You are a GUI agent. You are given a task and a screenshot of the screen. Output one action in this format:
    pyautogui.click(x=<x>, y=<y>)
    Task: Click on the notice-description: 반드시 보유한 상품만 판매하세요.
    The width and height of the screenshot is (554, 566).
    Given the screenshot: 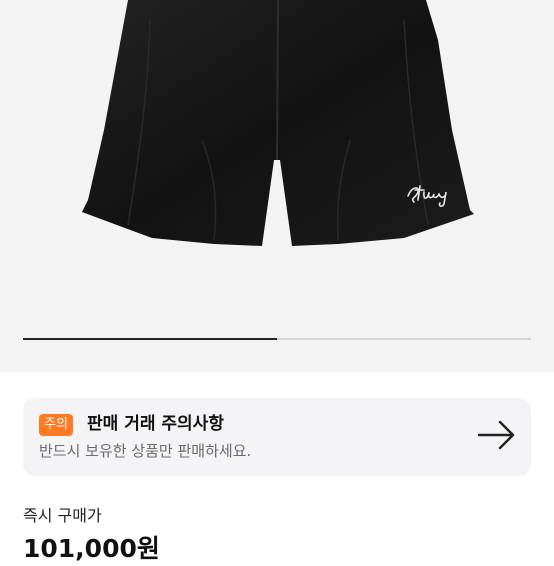 What is the action you would take?
    pyautogui.click(x=145, y=451)
    